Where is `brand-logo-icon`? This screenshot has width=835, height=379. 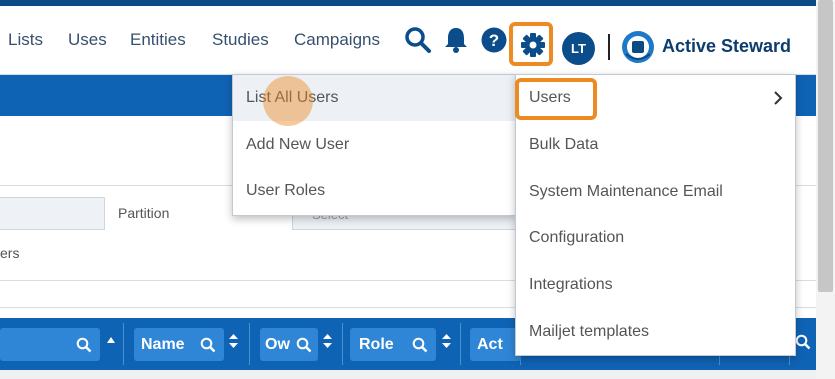 brand-logo-icon is located at coordinates (638, 47).